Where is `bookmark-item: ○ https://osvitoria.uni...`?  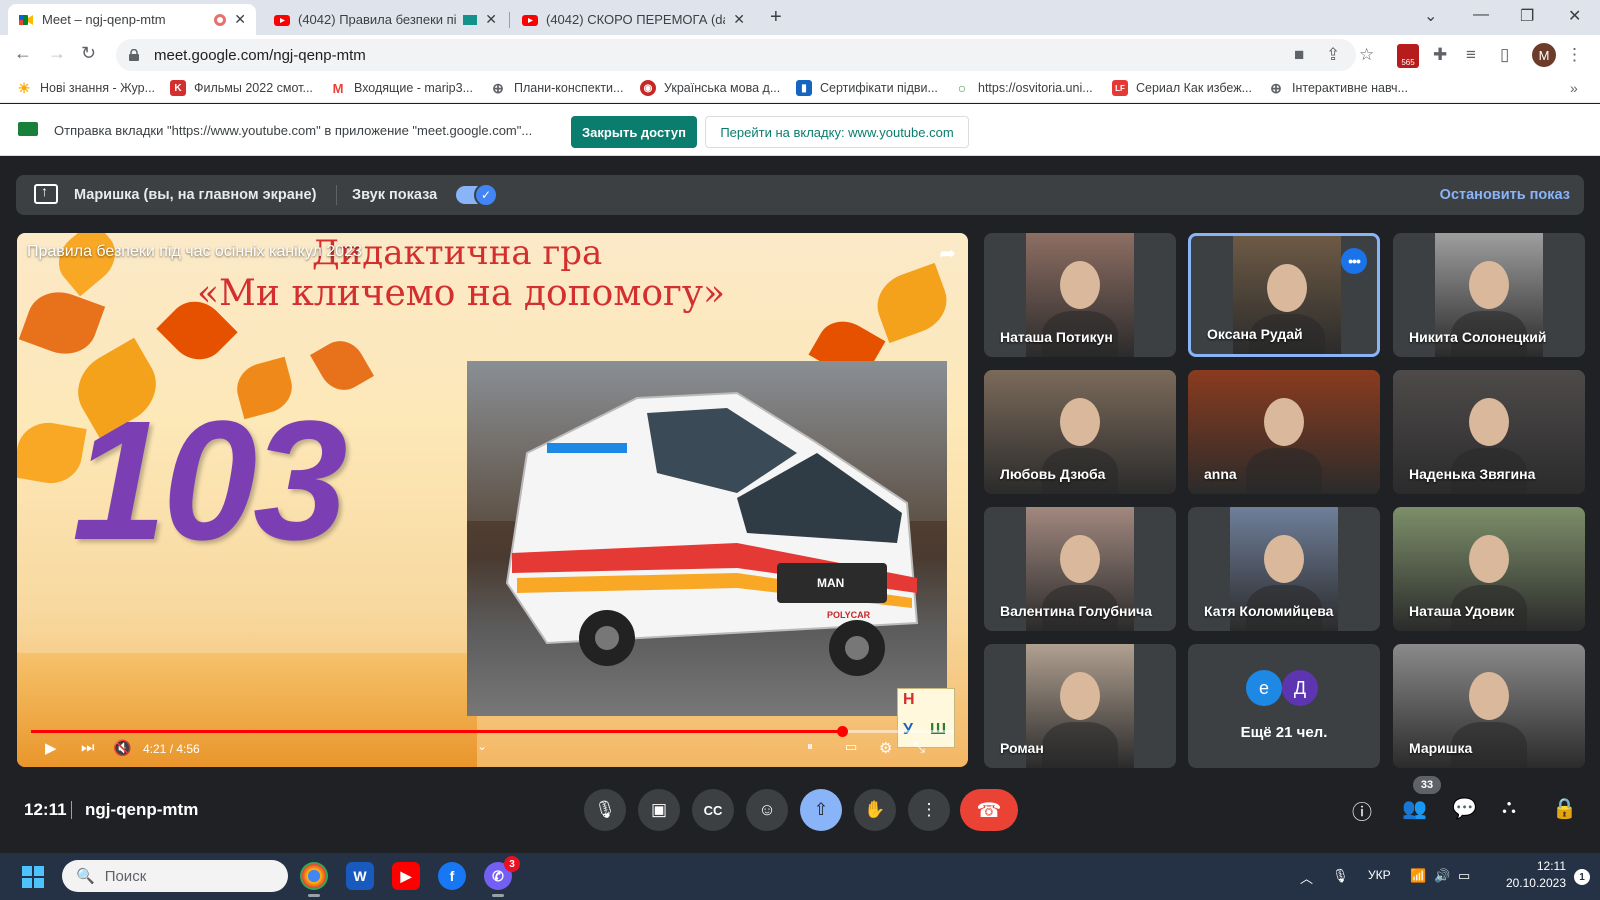
bookmark-item: ○ https://osvitoria.uni... is located at coordinates (1023, 88).